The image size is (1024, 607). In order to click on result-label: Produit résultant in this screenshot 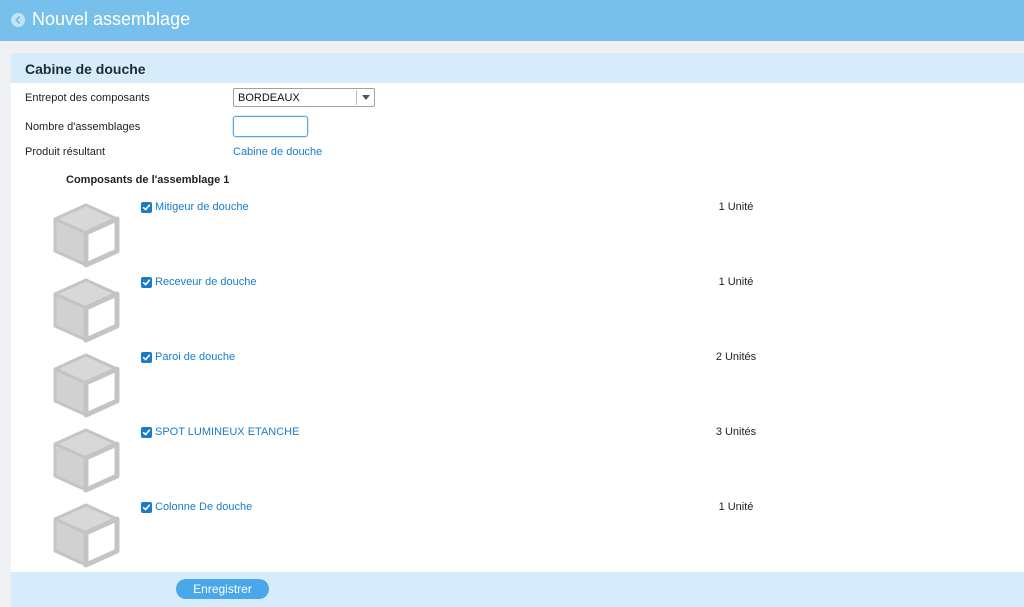, I will do `click(65, 152)`.